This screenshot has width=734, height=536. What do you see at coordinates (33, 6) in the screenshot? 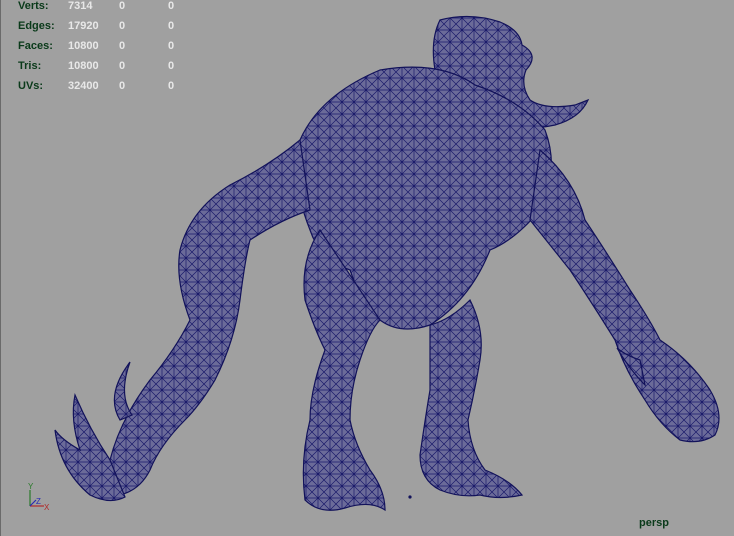
I see `hud-label: Verts:` at bounding box center [33, 6].